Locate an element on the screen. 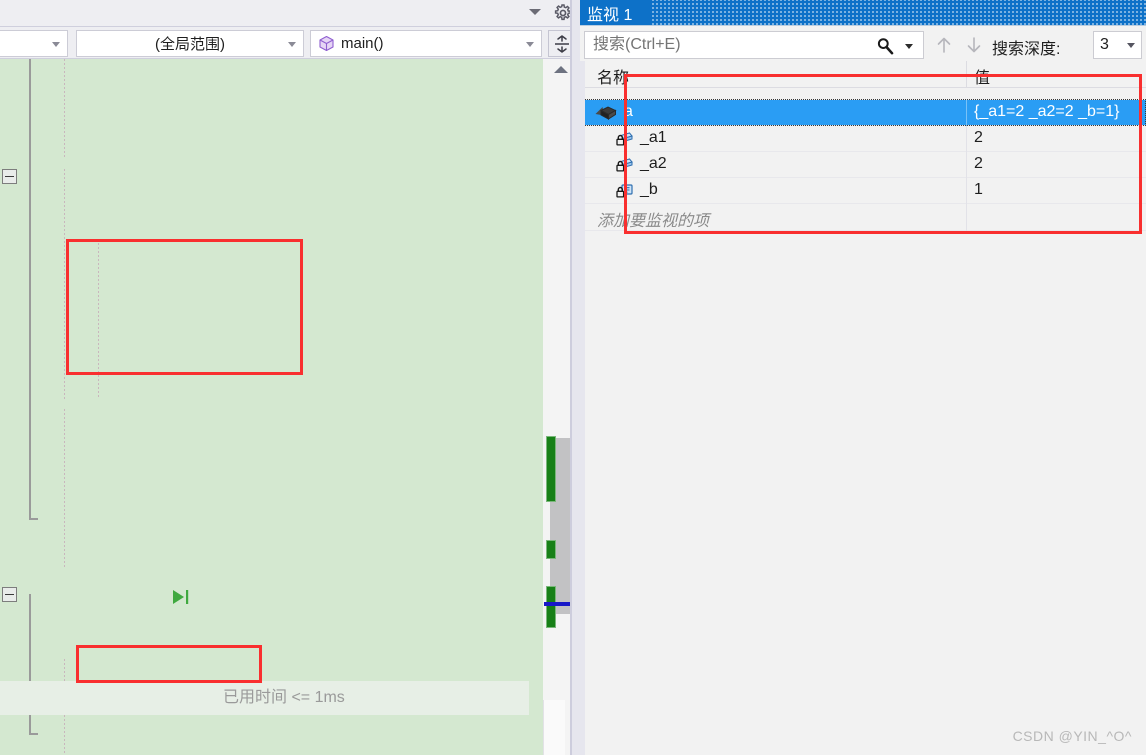  watch-row-name: _a1 is located at coordinates (653, 137).